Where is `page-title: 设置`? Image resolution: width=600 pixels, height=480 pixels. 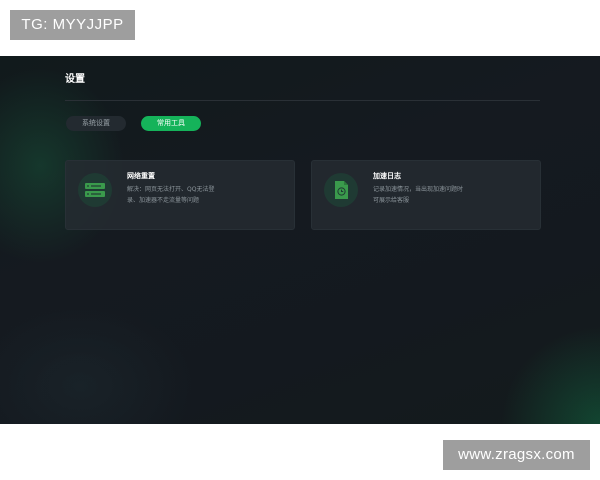
page-title: 设置 is located at coordinates (75, 79).